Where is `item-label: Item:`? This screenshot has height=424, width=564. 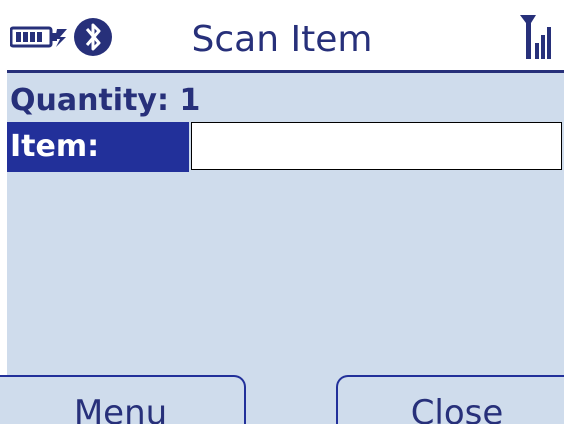
item-label: Item: is located at coordinates (55, 146).